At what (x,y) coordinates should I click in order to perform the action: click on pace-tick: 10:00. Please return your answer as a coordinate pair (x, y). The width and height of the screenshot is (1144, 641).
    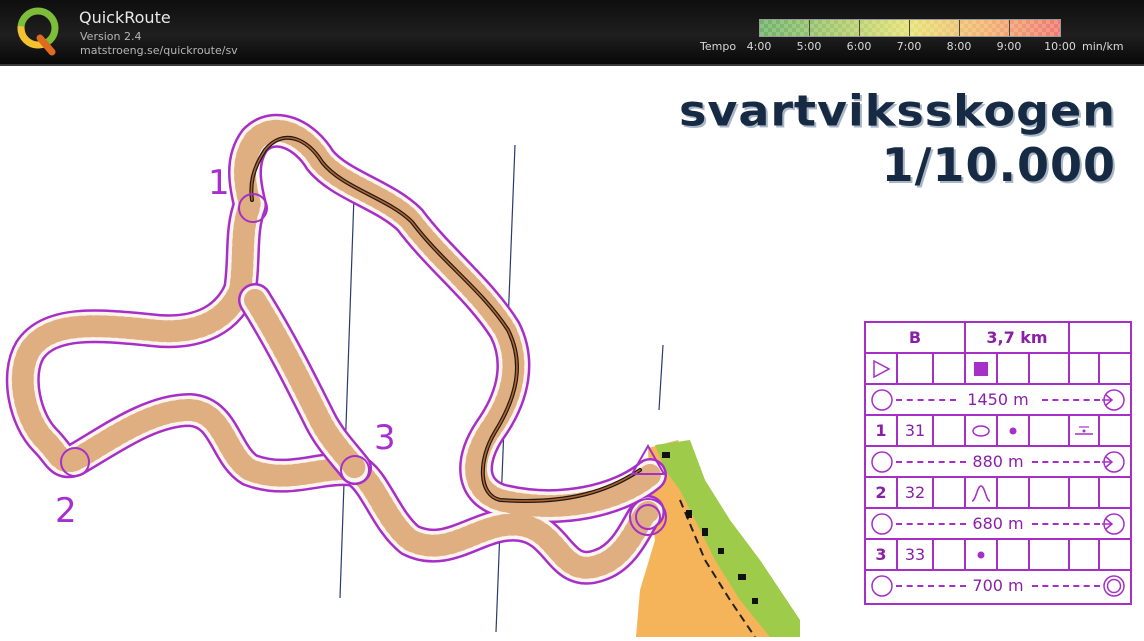
    Looking at the image, I should click on (1060, 46).